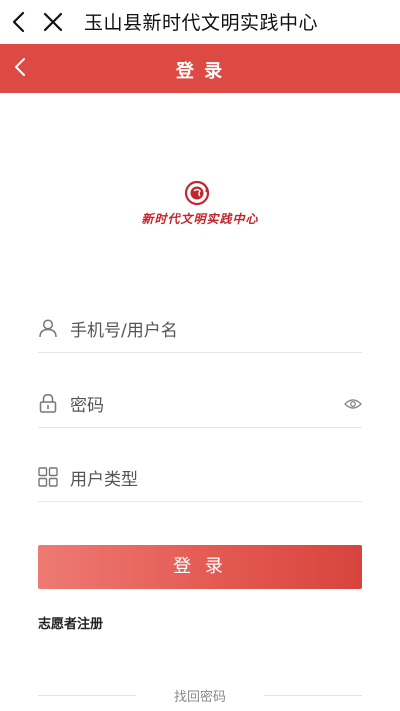 The height and width of the screenshot is (711, 400). What do you see at coordinates (48, 403) in the screenshot?
I see `lock-icon` at bounding box center [48, 403].